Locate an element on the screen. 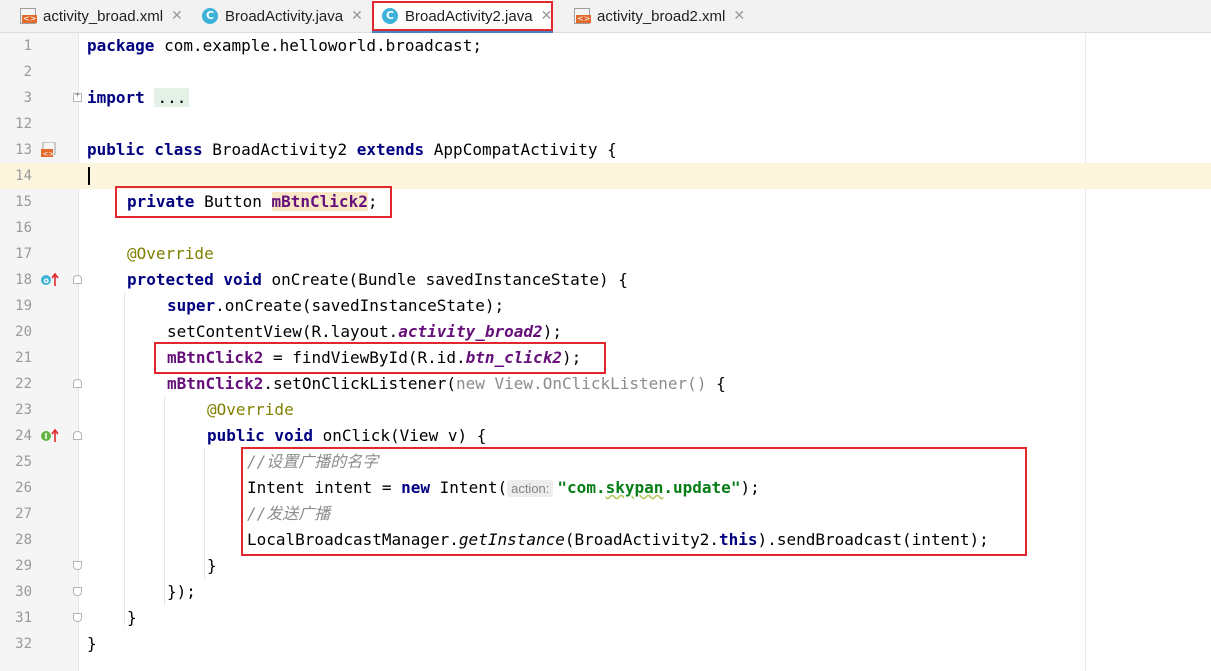 Image resolution: width=1211 pixels, height=671 pixels. line-number: 28 is located at coordinates (23, 540).